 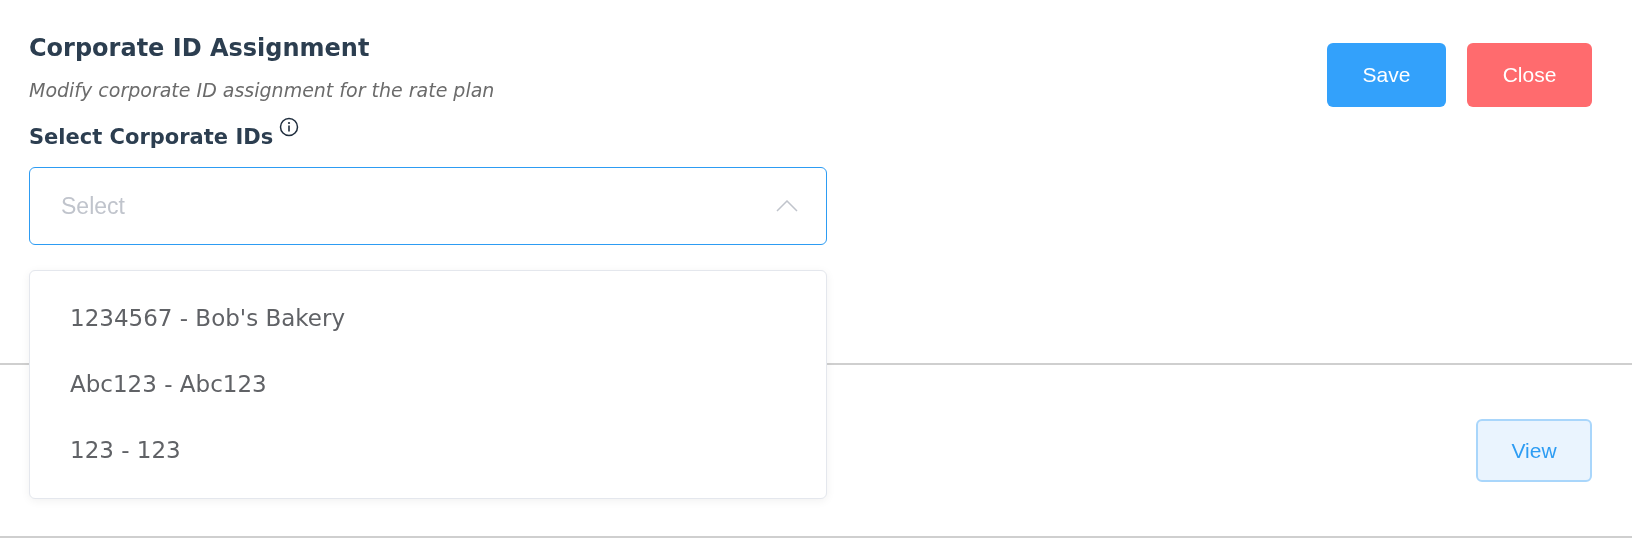 I want to click on dropdown-option: 123 - 123, so click(x=428, y=450).